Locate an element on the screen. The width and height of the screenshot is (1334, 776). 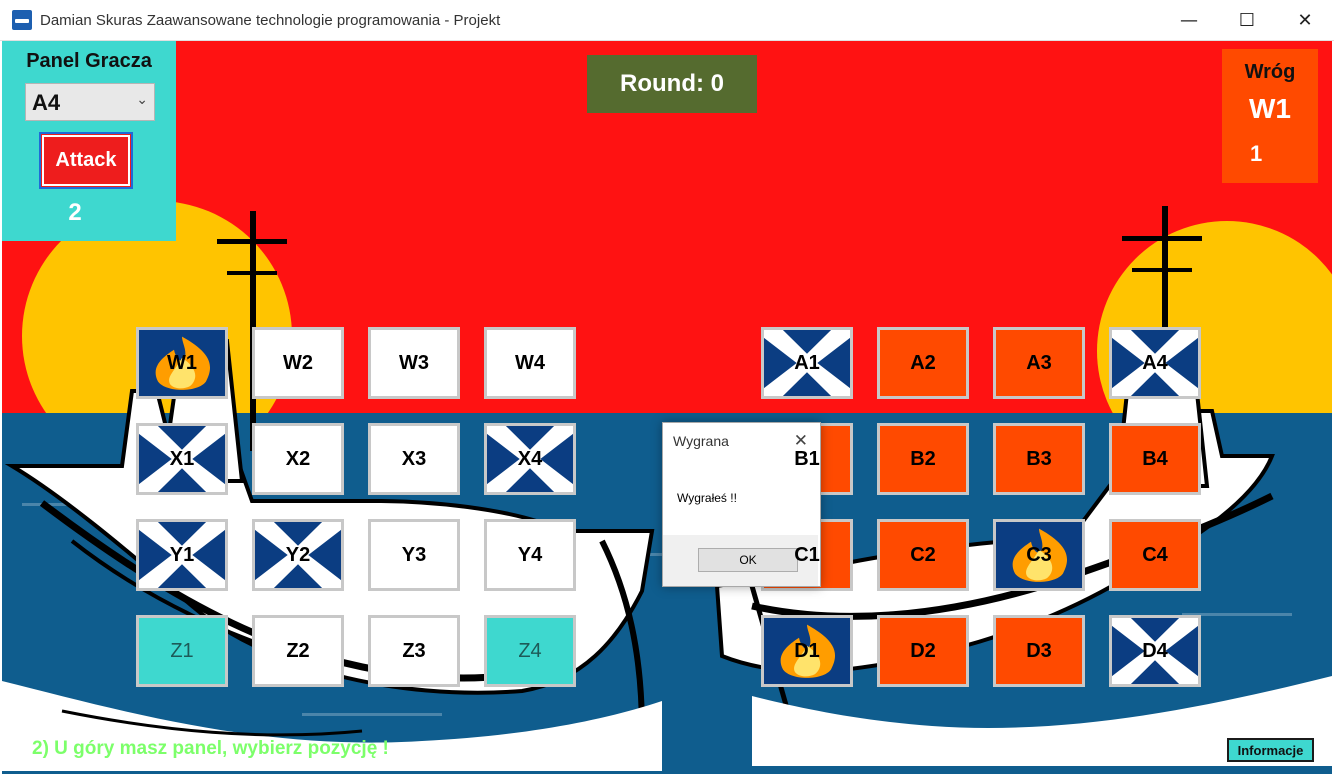
info-button: Informacje is located at coordinates (1270, 750).